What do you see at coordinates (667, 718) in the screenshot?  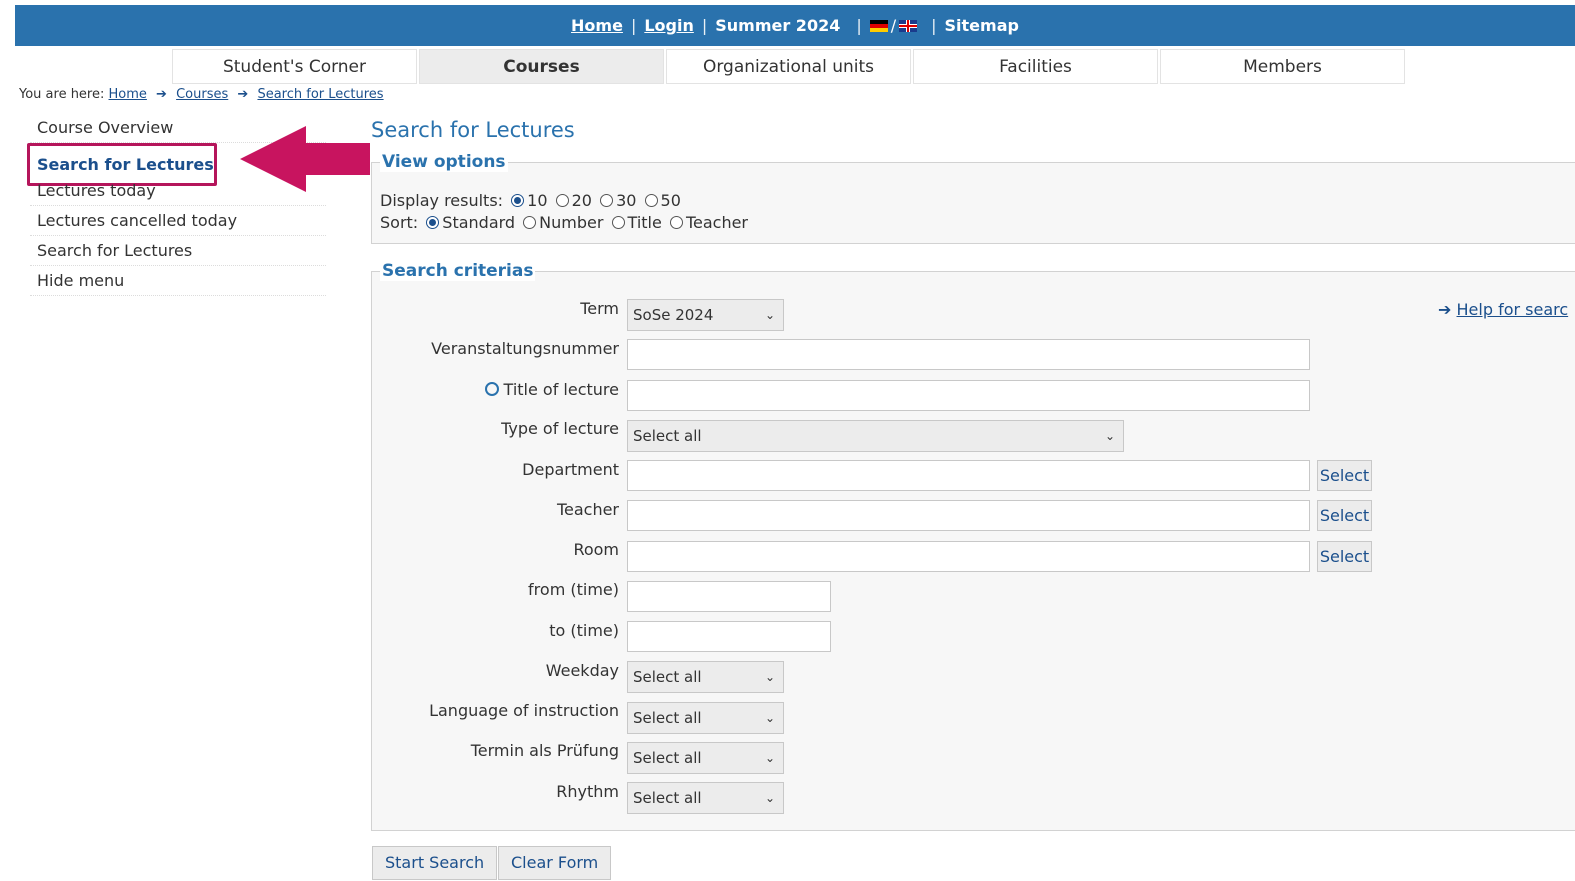 I see `language-select-value: Select all` at bounding box center [667, 718].